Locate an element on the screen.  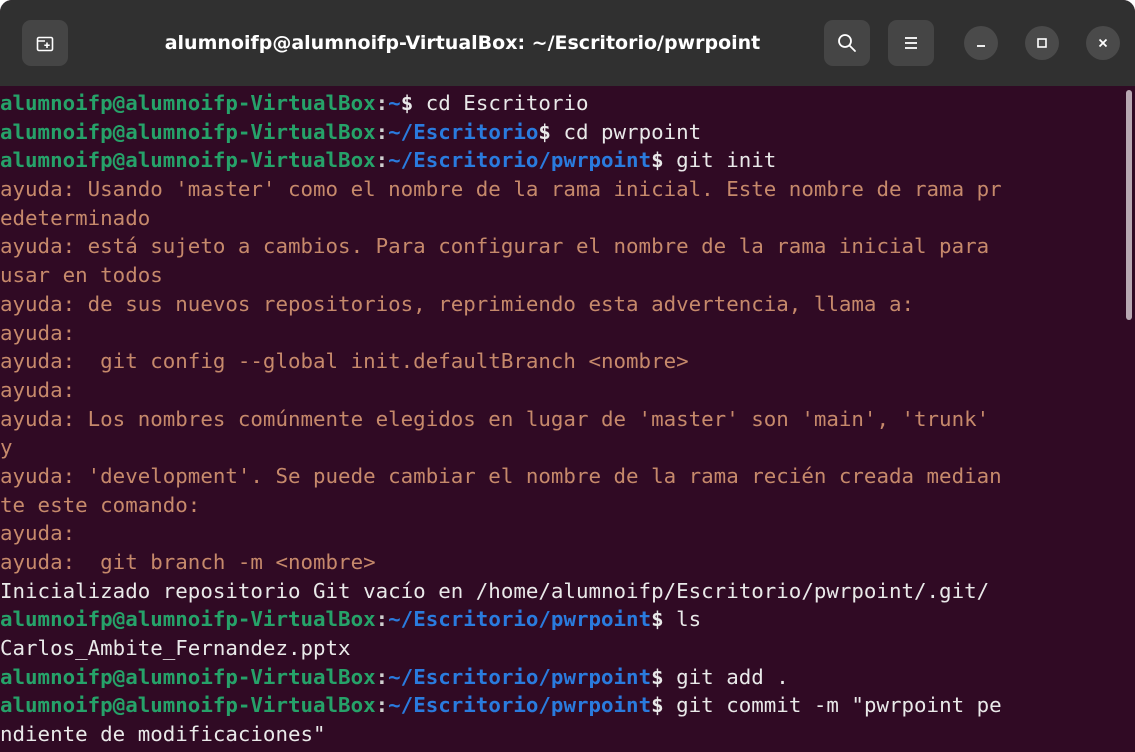
command-text: cd pwrpoint is located at coordinates (626, 131).